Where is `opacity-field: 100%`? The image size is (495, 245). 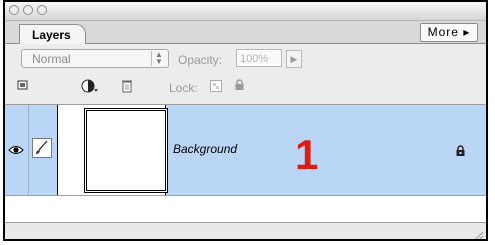 opacity-field: 100% is located at coordinates (259, 58).